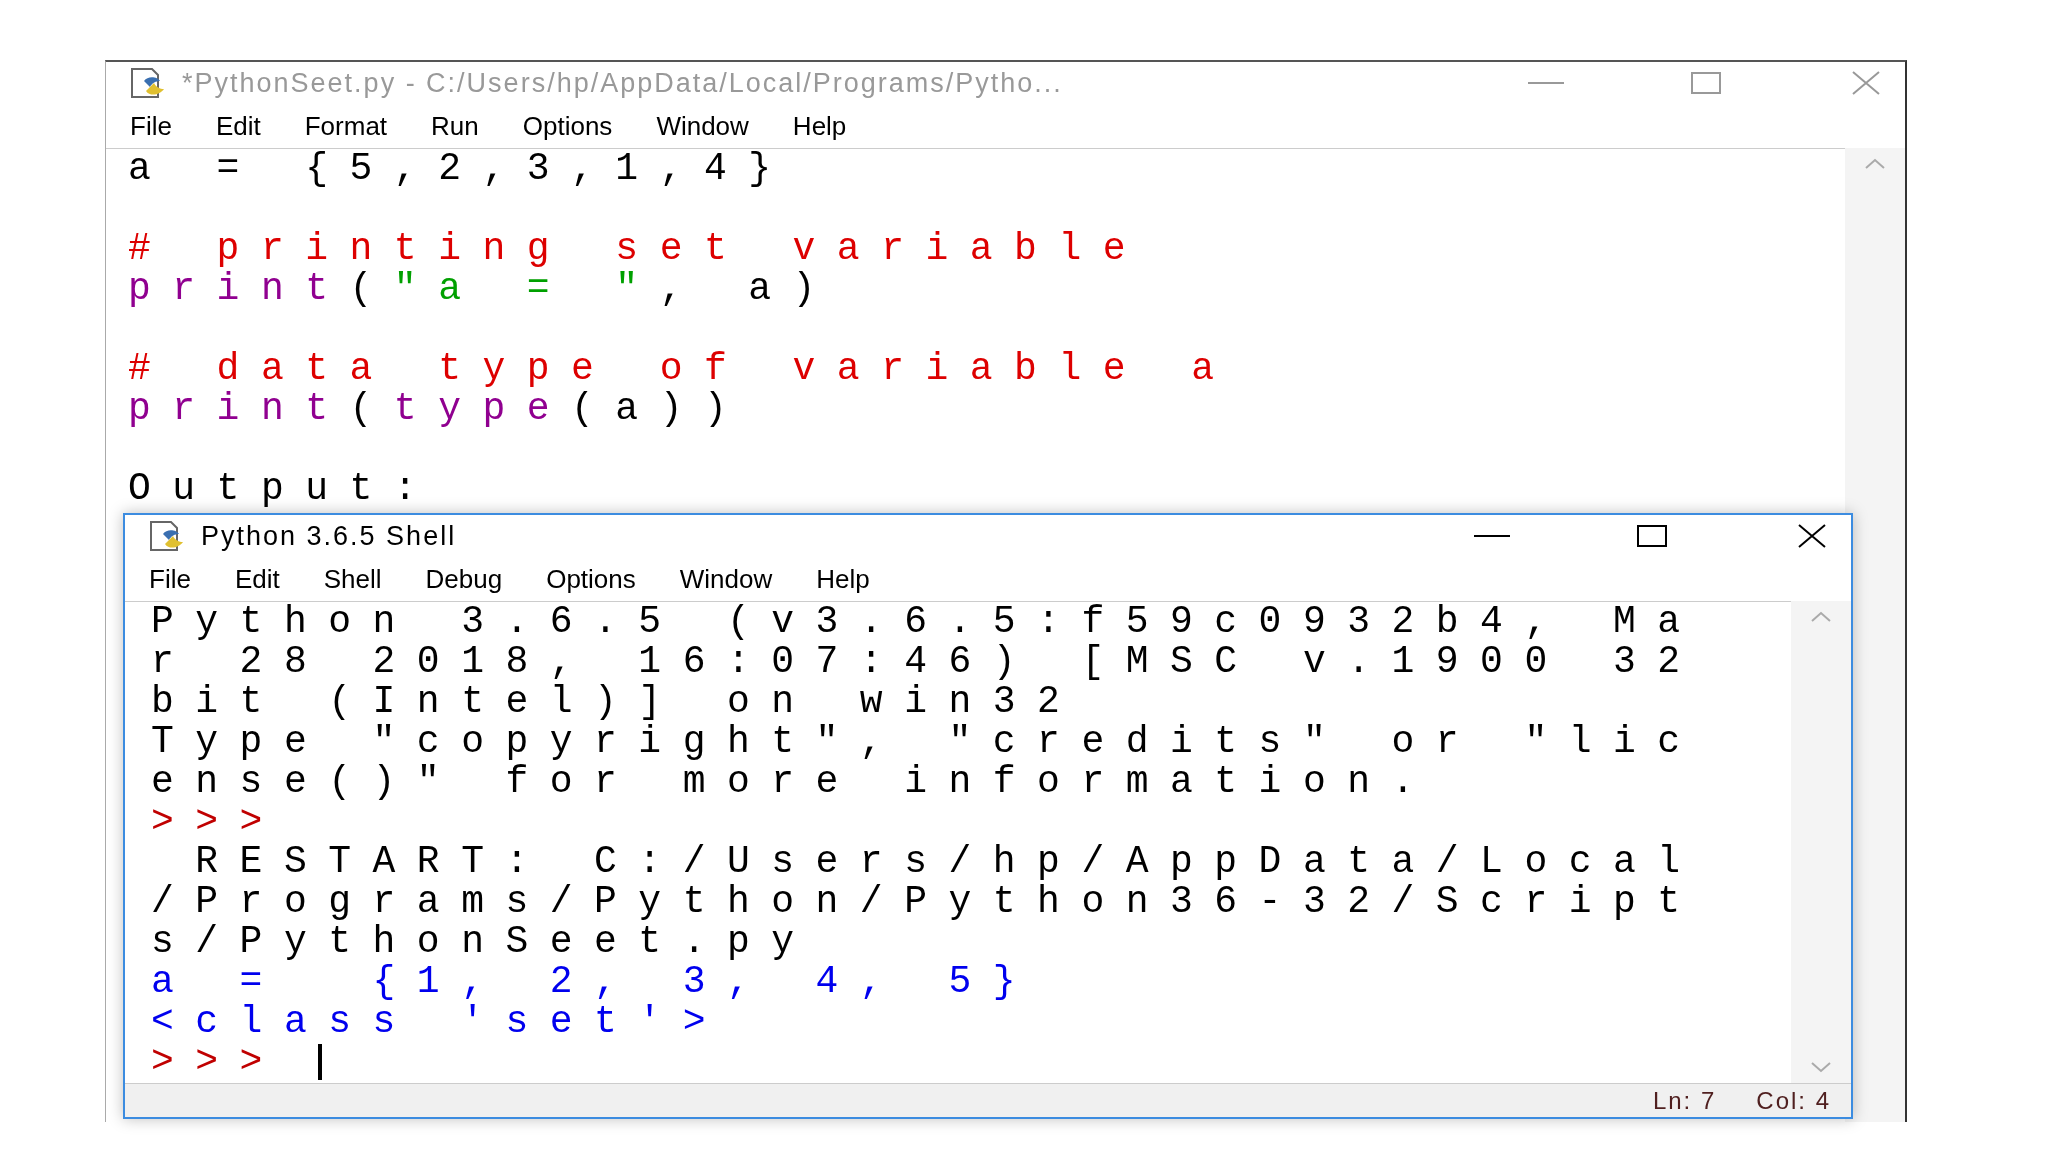 This screenshot has width=2048, height=1152. Describe the element at coordinates (483, 289) in the screenshot. I see `code-line: print("a = ", a)` at that location.